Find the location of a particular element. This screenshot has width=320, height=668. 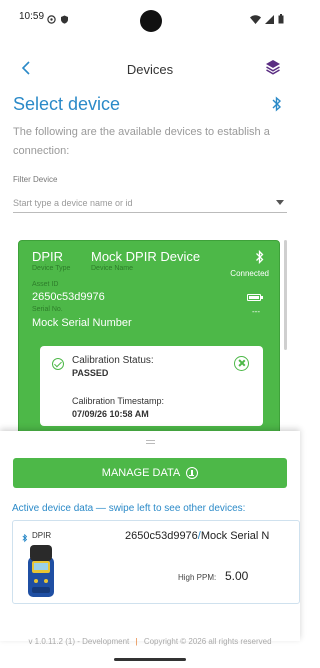

calibration-timestamp-value: 07/09/26 10:58 AM is located at coordinates (110, 414).